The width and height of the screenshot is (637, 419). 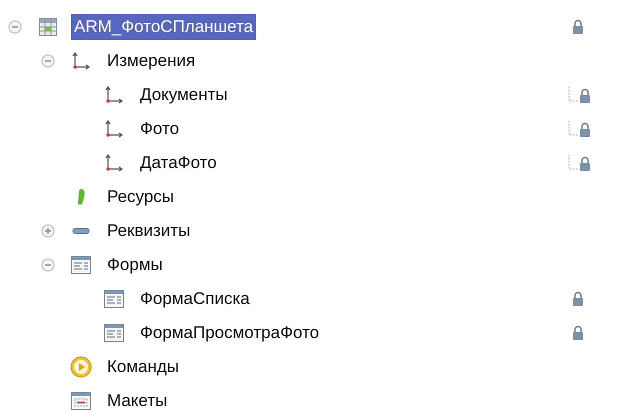 What do you see at coordinates (135, 265) in the screenshot?
I see `tree-item: Формы` at bounding box center [135, 265].